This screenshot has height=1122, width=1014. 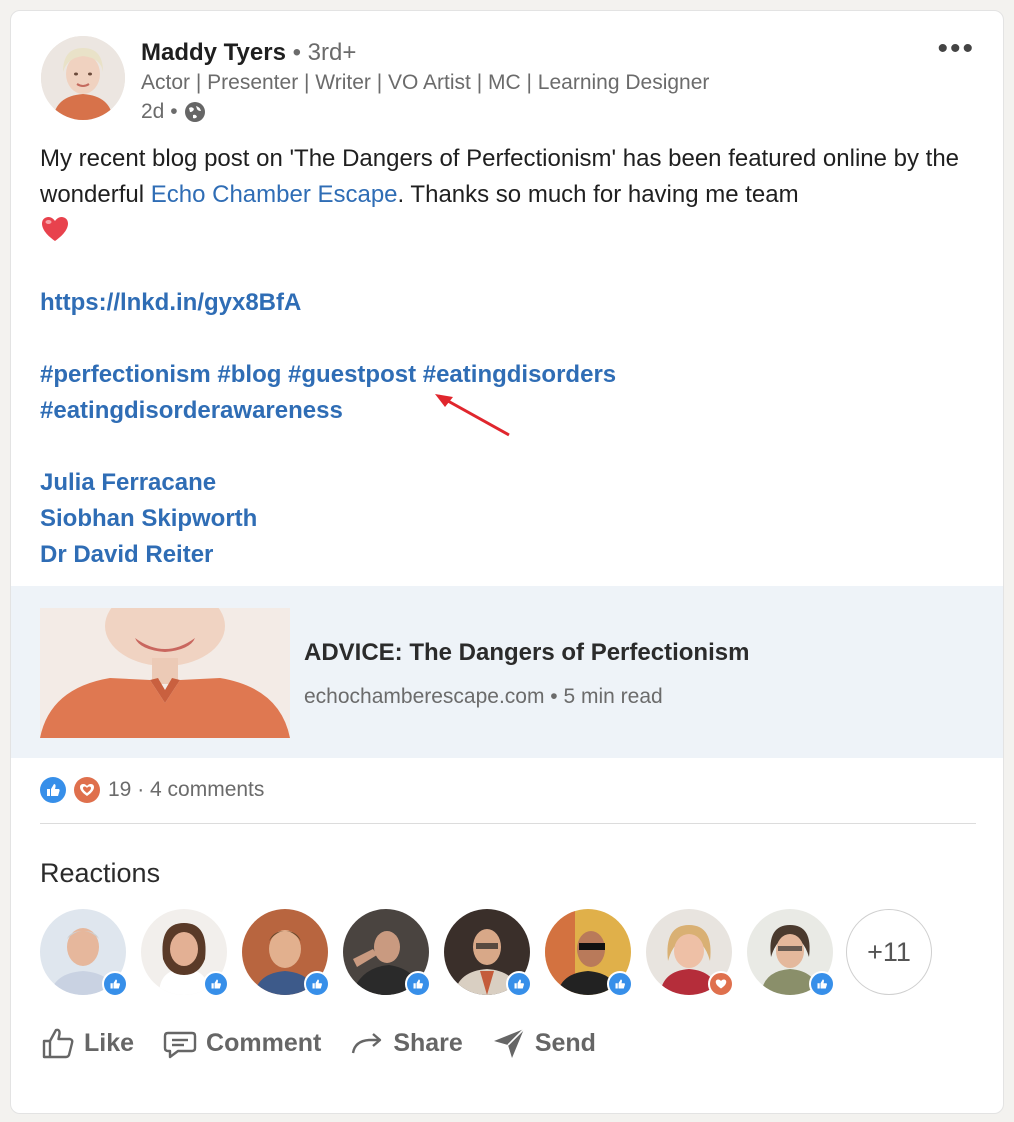 I want to click on globe-icon, so click(x=195, y=112).